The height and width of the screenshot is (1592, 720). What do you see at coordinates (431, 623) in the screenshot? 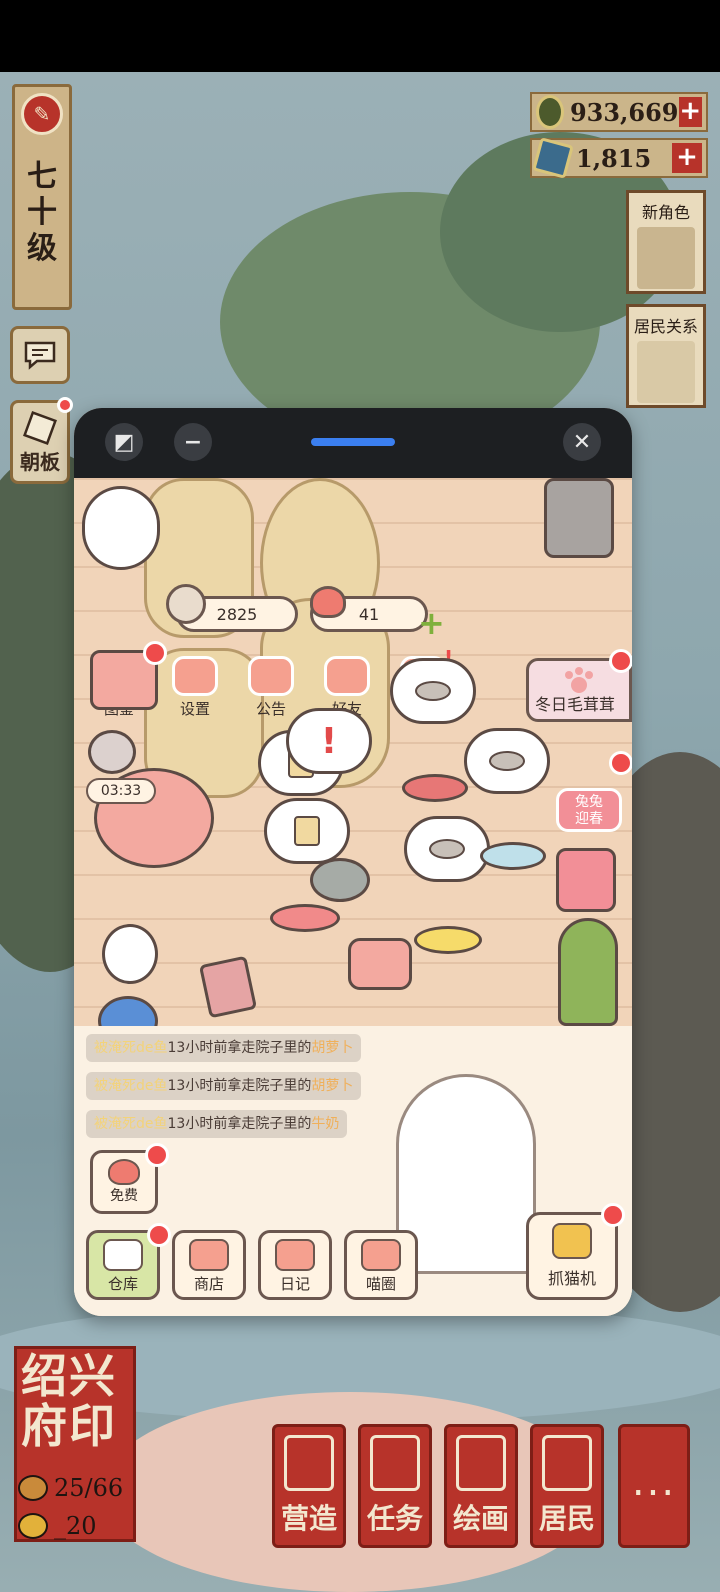
I see `add-hearts-button: +` at bounding box center [431, 623].